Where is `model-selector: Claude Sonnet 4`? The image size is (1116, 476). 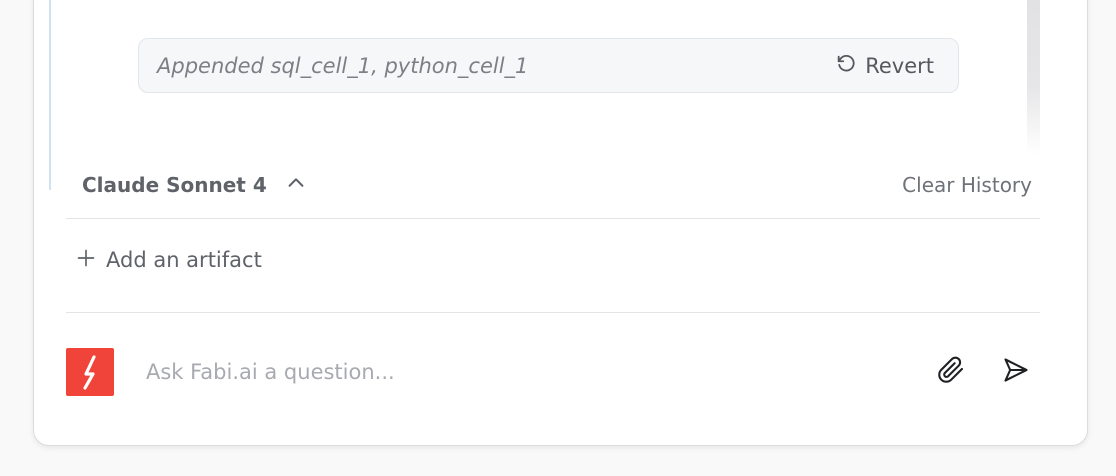
model-selector: Claude Sonnet 4 is located at coordinates (194, 185).